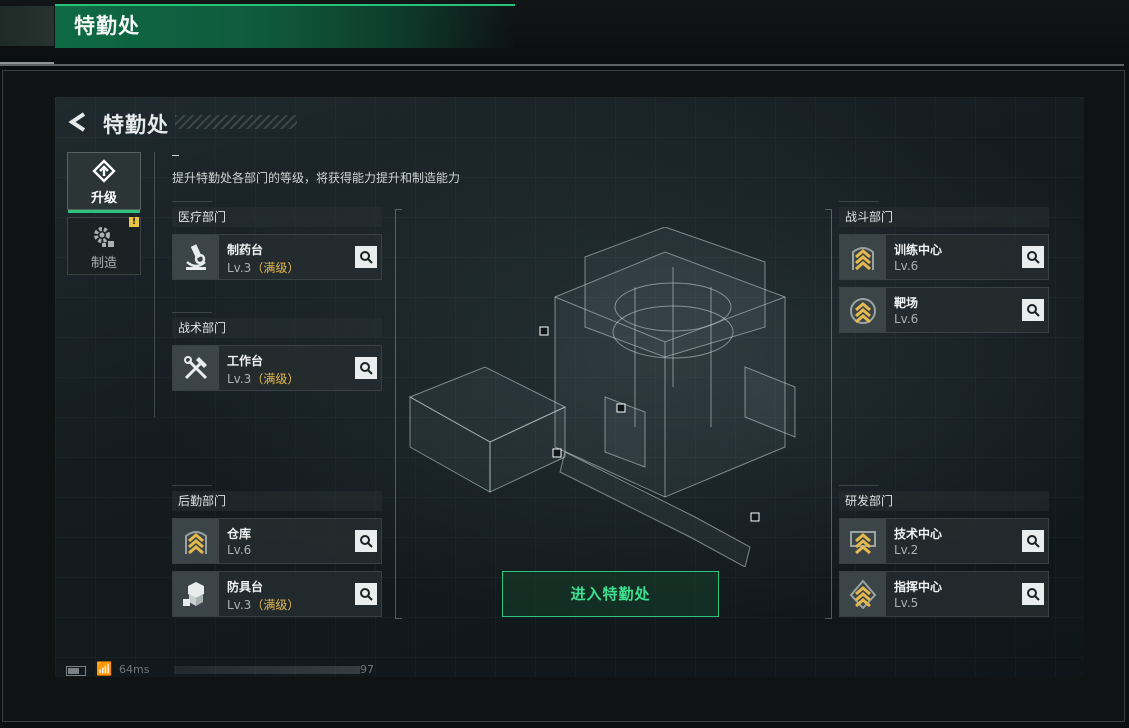 The width and height of the screenshot is (1129, 728). Describe the element at coordinates (944, 257) in the screenshot. I see `facility-card-training-center: 训练中心 Lv.6` at that location.